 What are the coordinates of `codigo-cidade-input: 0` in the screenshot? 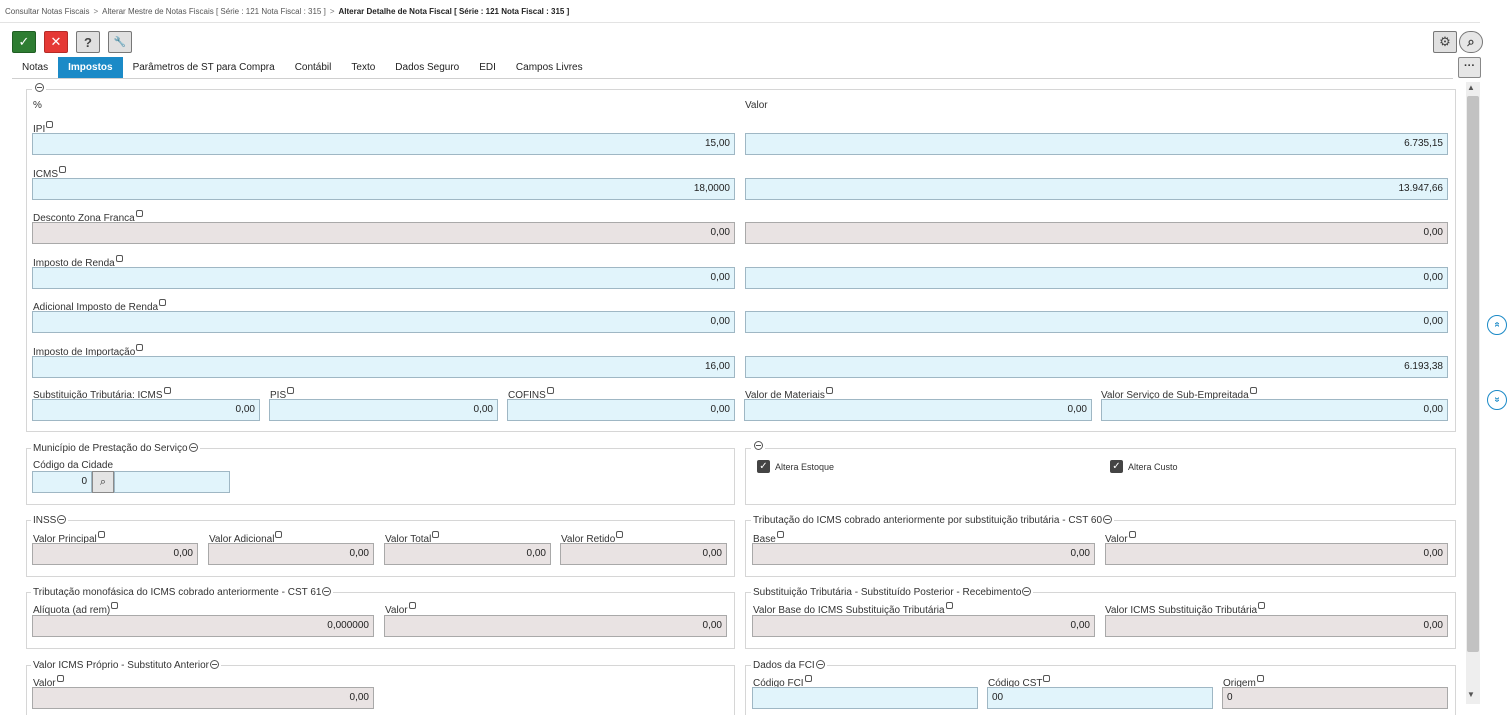 It's located at (62, 482).